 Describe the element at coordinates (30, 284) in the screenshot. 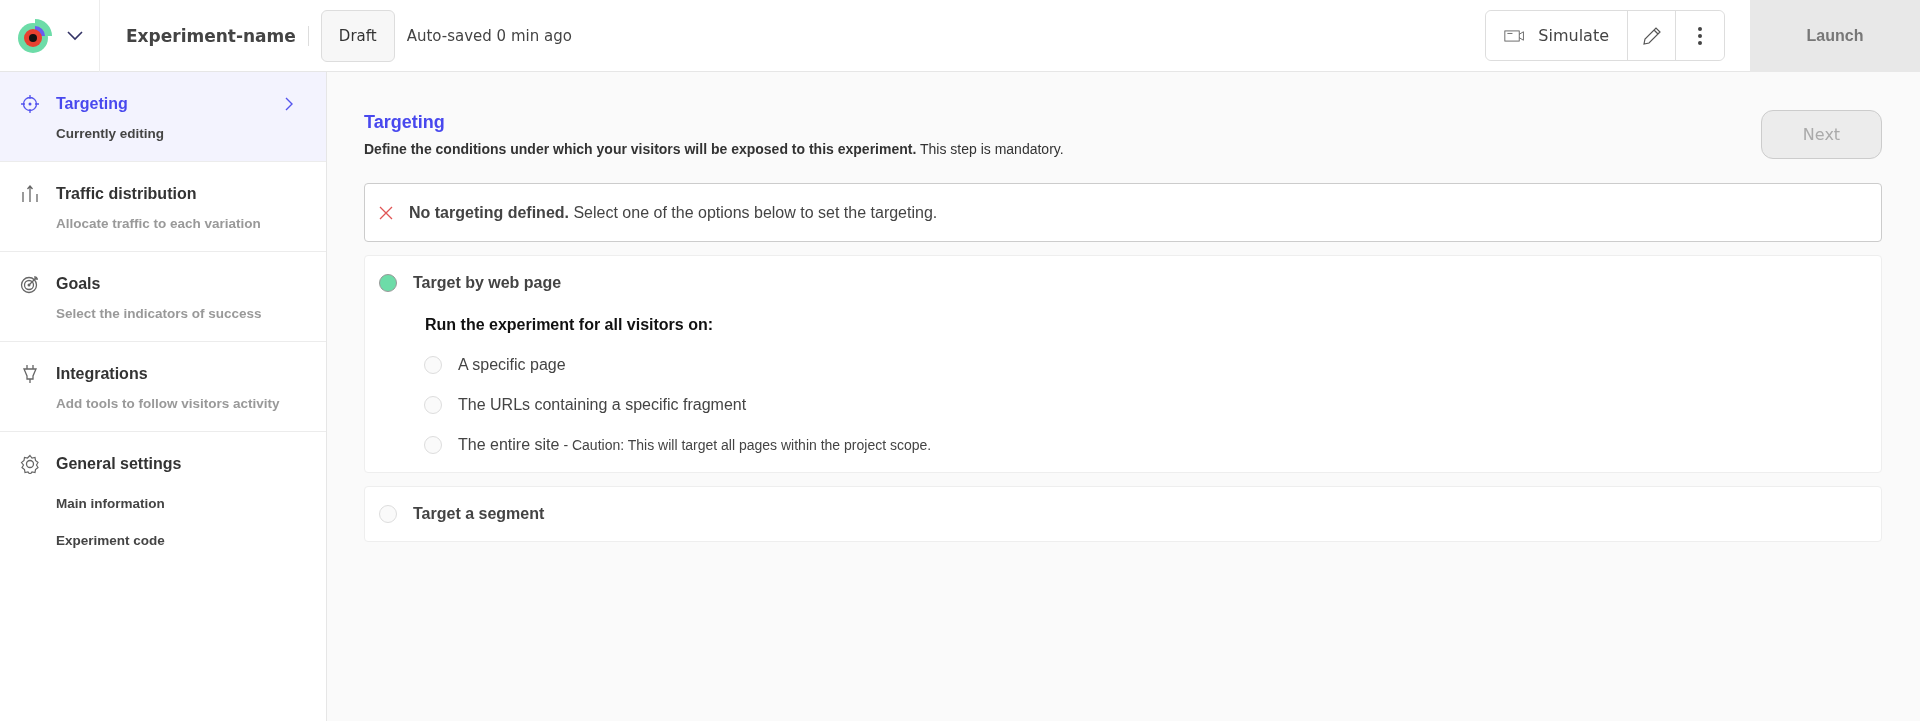

I see `target-icon` at that location.